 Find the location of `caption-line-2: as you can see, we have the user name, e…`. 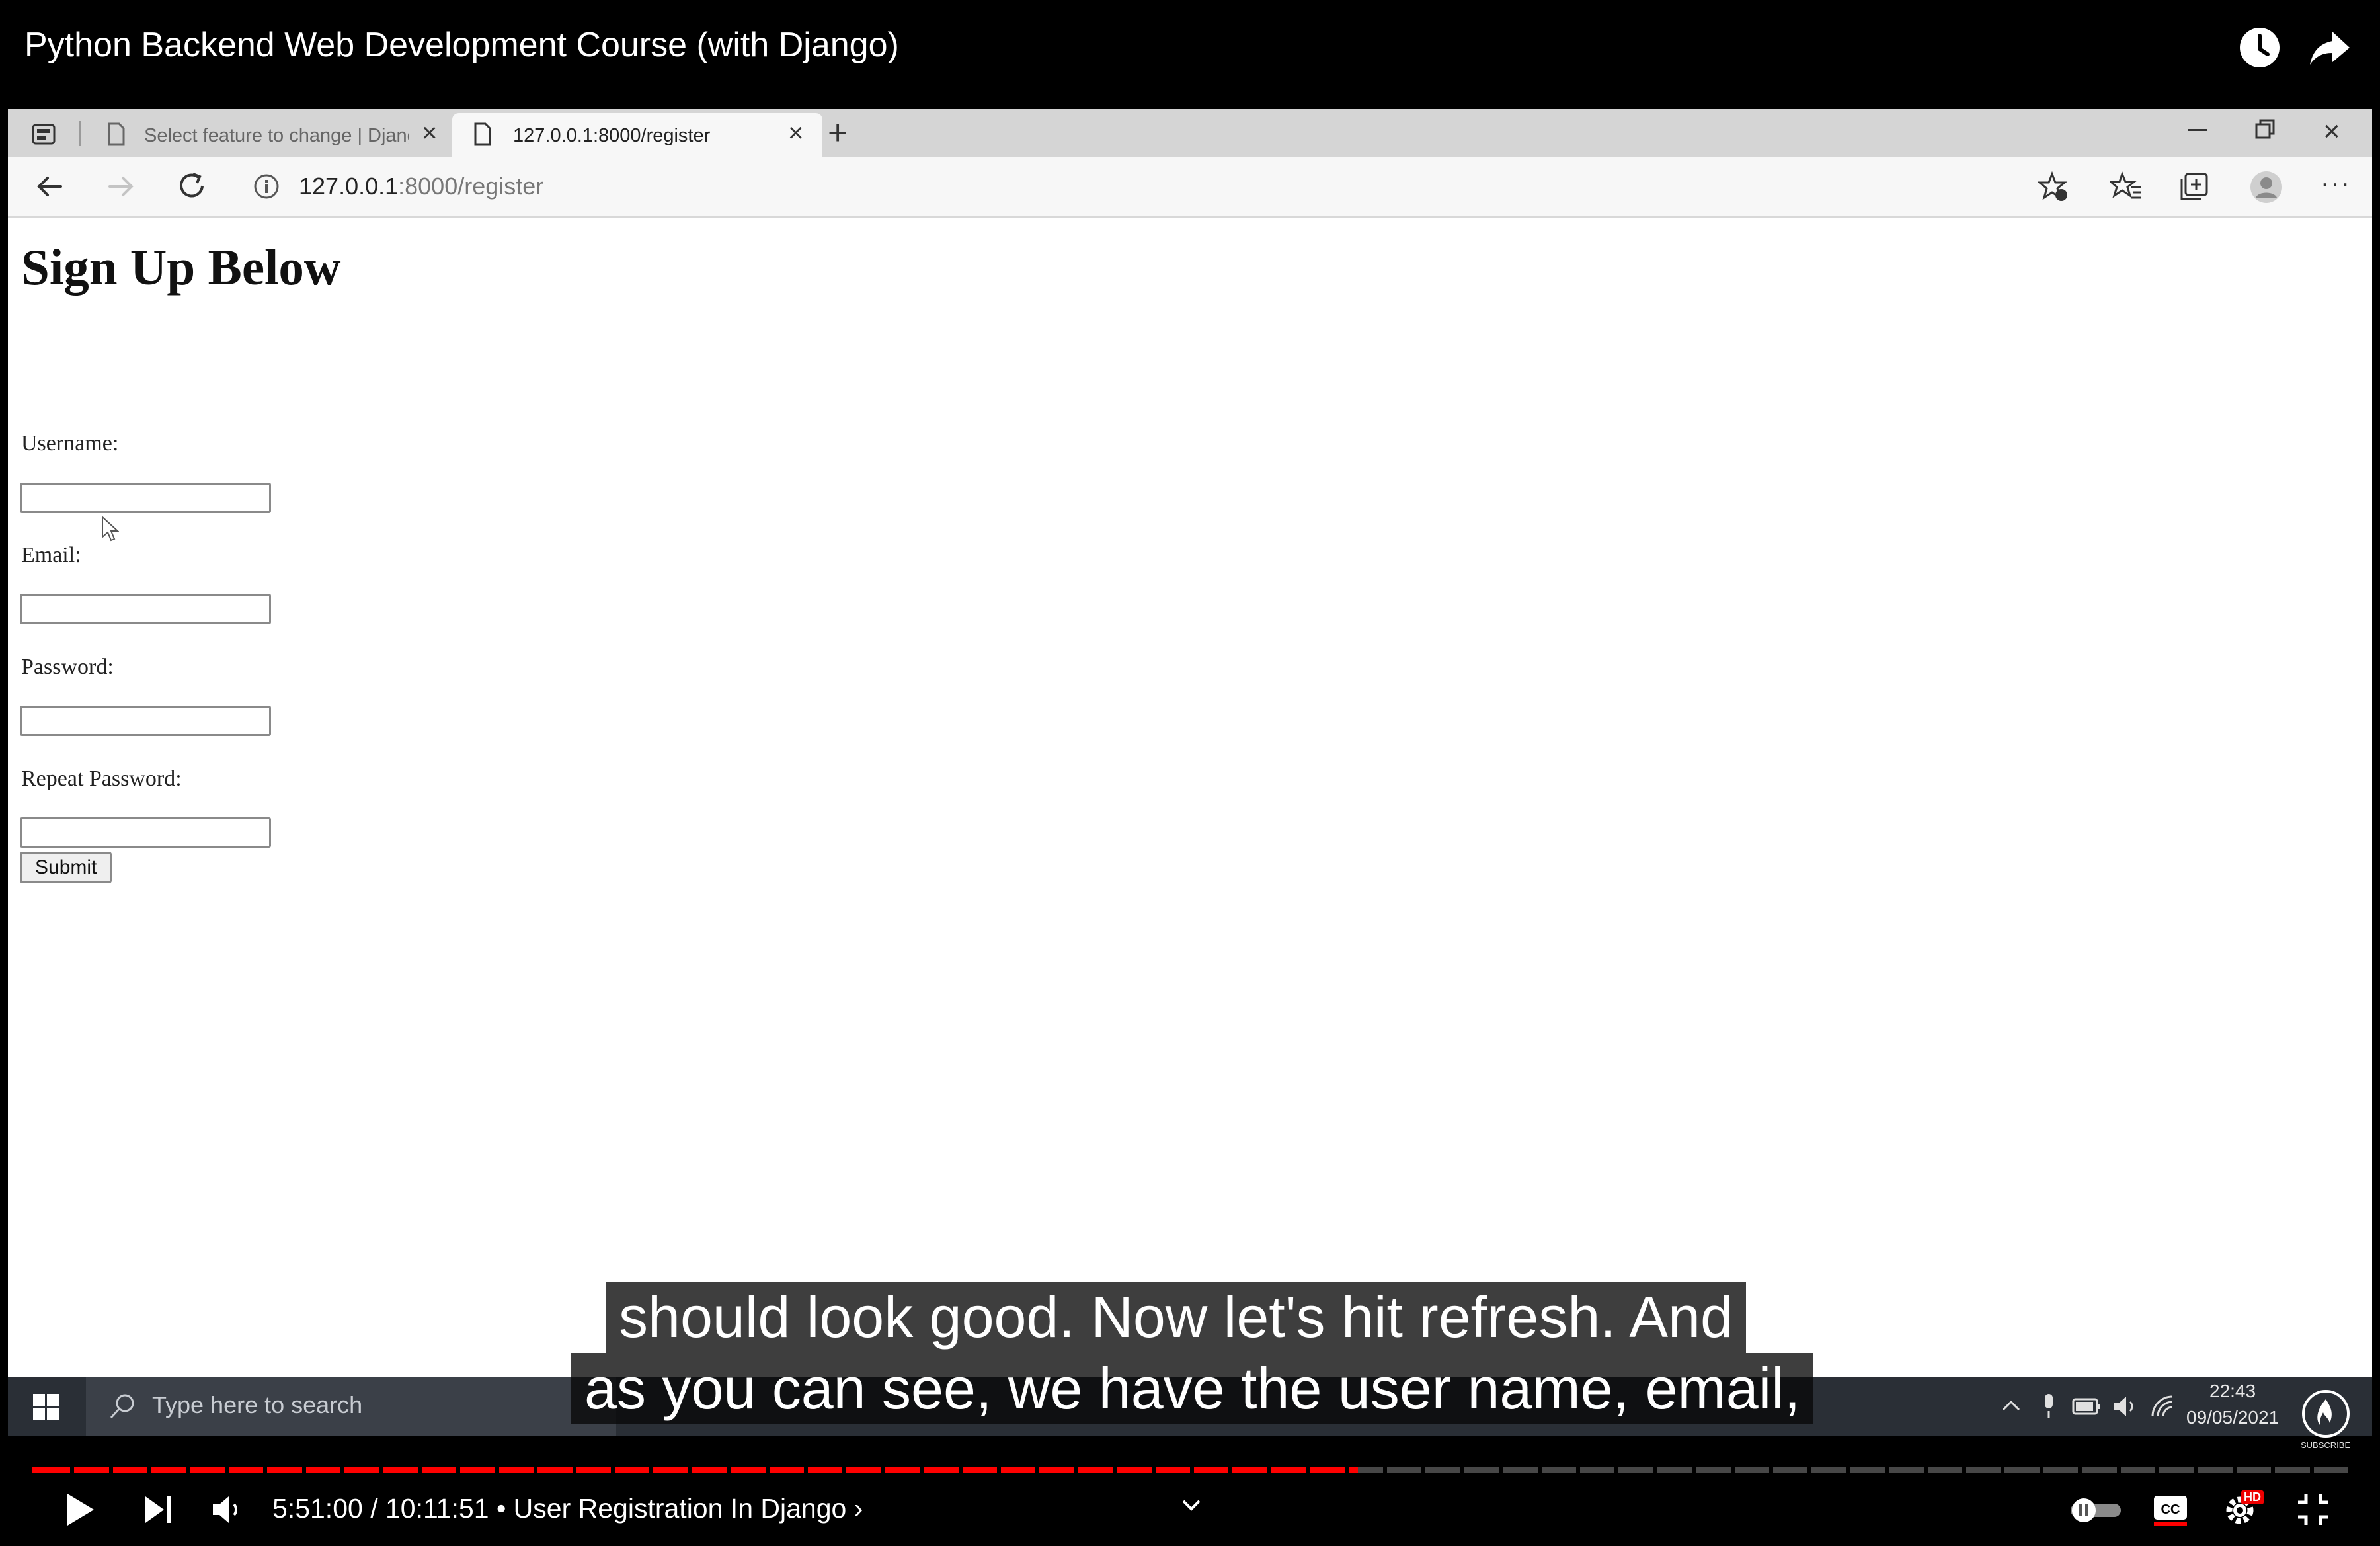

caption-line-2: as you can see, we have the user name, e… is located at coordinates (1192, 1388).